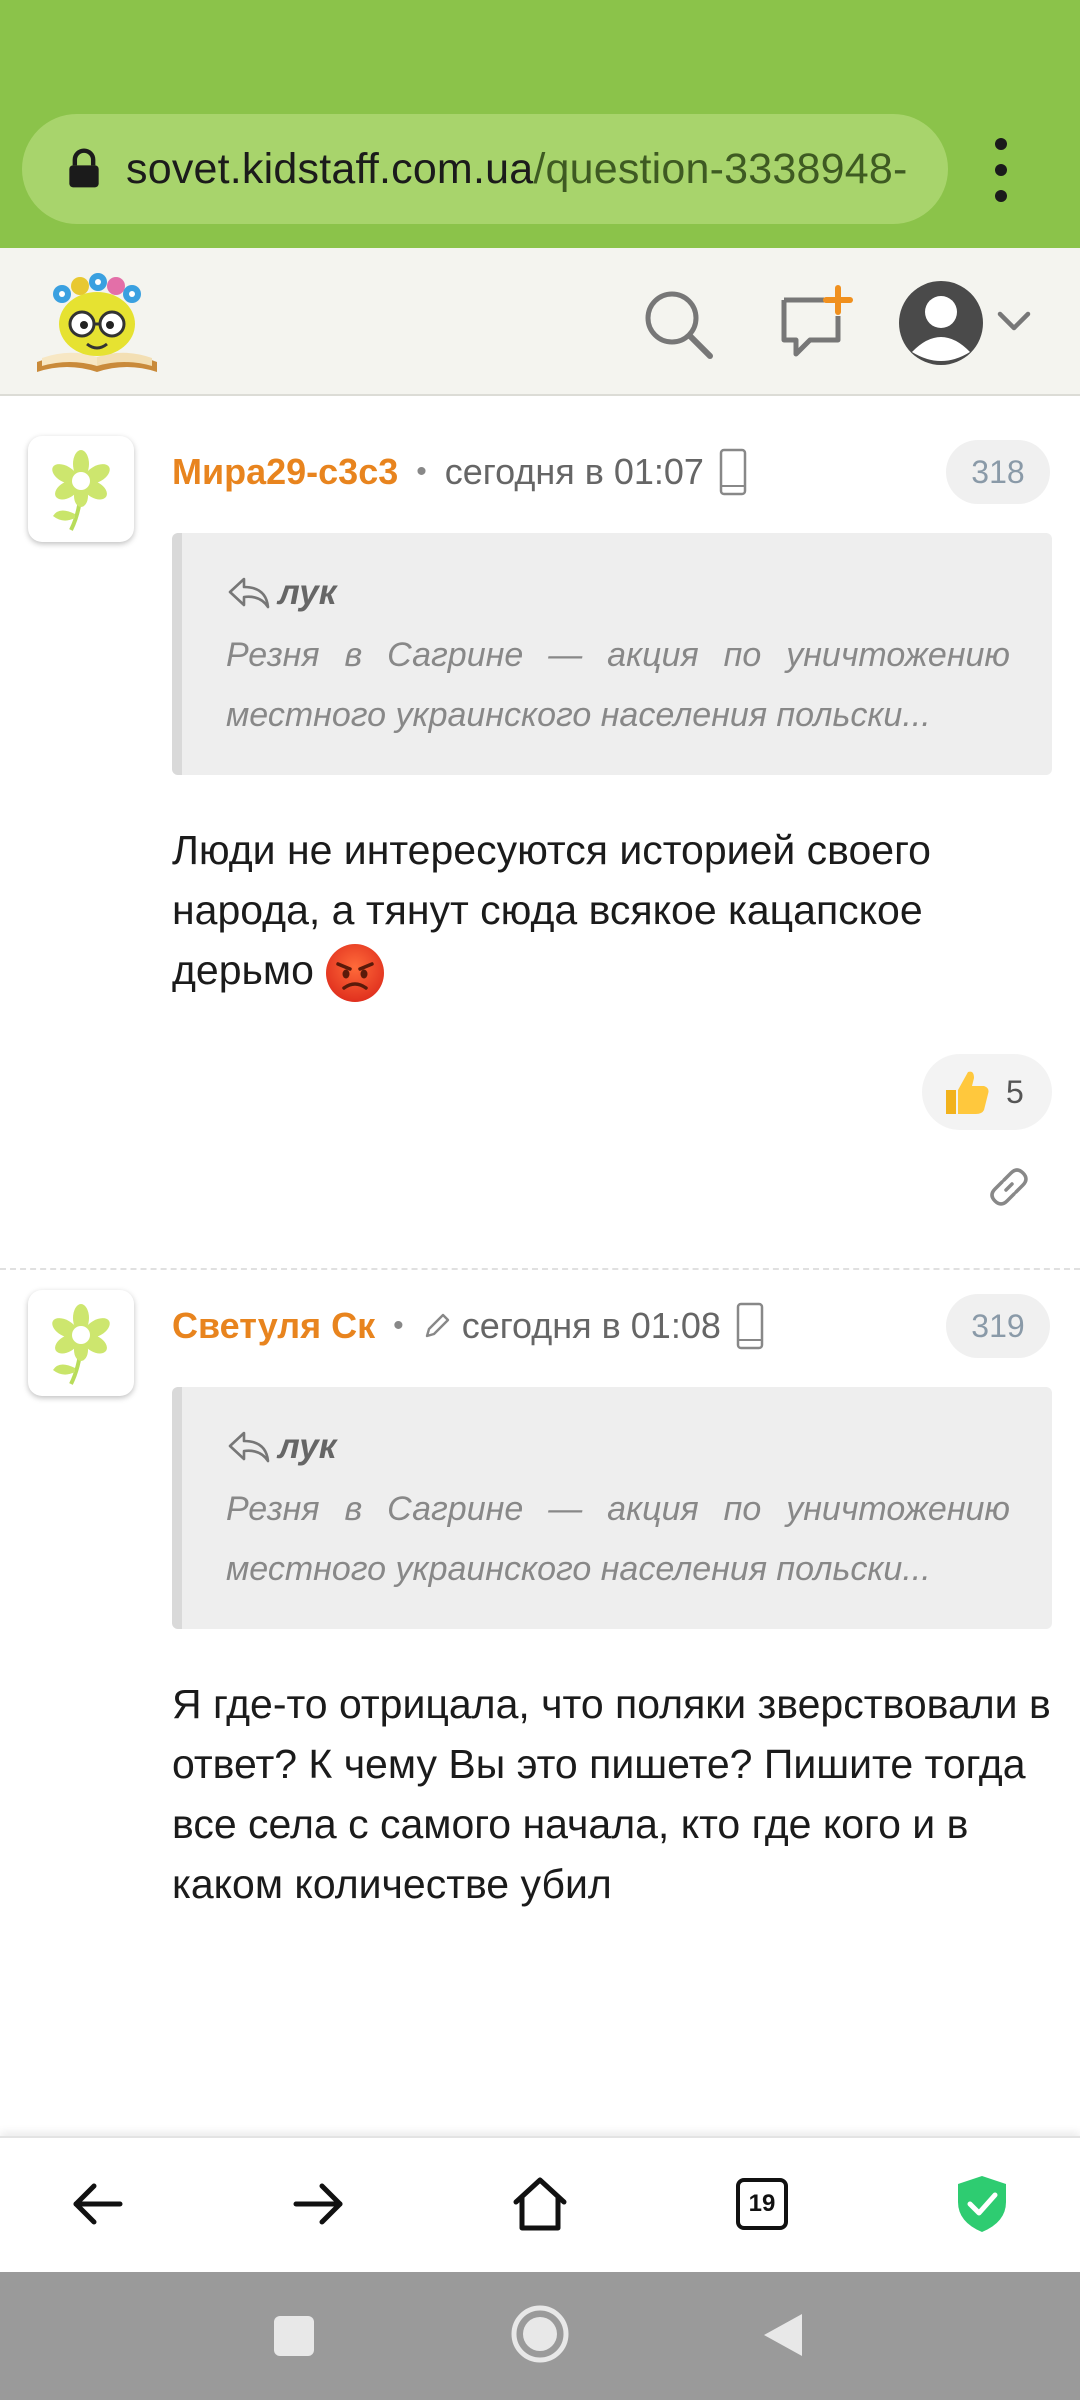 The width and height of the screenshot is (1080, 2400). What do you see at coordinates (1014, 321) in the screenshot?
I see `chevron-down-icon` at bounding box center [1014, 321].